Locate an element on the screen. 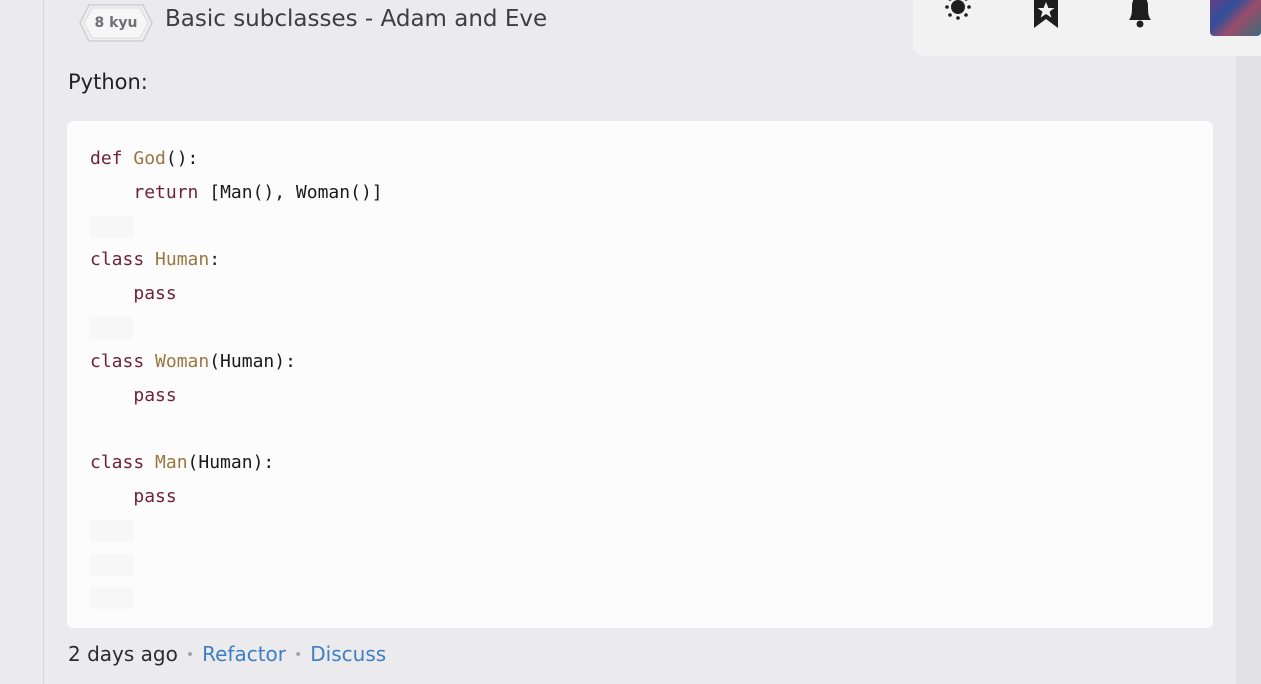  code-line: class Man(Human): is located at coordinates (236, 463).